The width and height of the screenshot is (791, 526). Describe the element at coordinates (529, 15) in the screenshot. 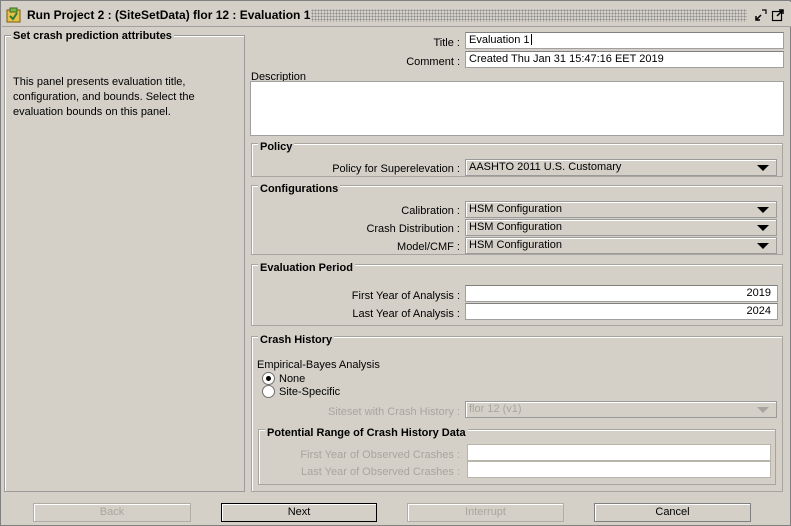

I see `title-bar-grip` at that location.